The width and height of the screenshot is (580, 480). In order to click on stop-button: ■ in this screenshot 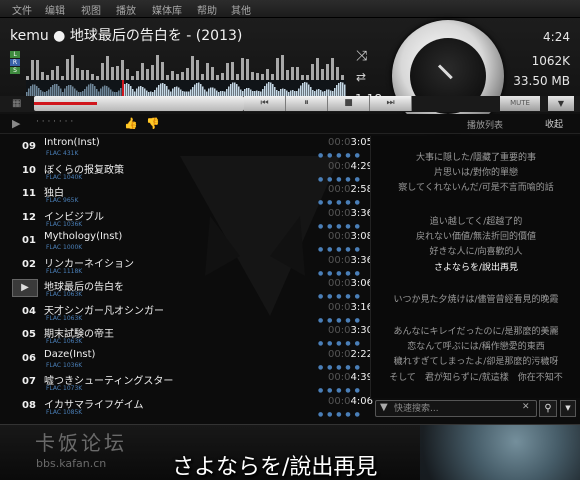, I will do `click(349, 103)`.